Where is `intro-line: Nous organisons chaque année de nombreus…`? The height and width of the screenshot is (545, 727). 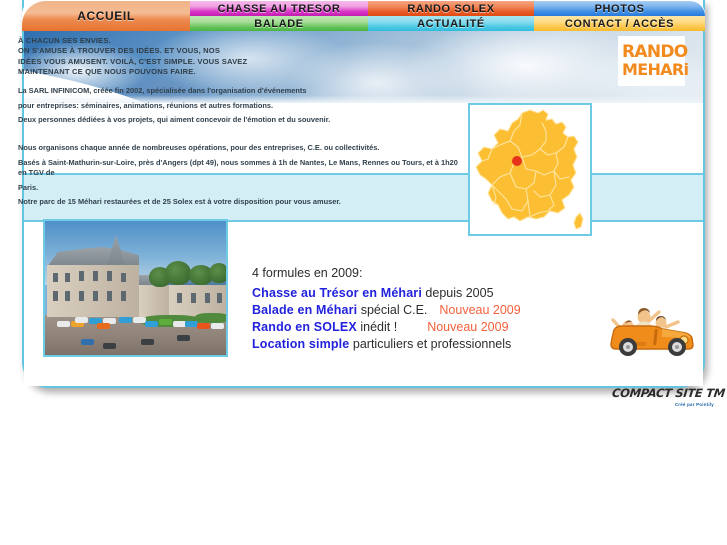
intro-line: Nous organisons chaque année de nombreus… is located at coordinates (199, 148).